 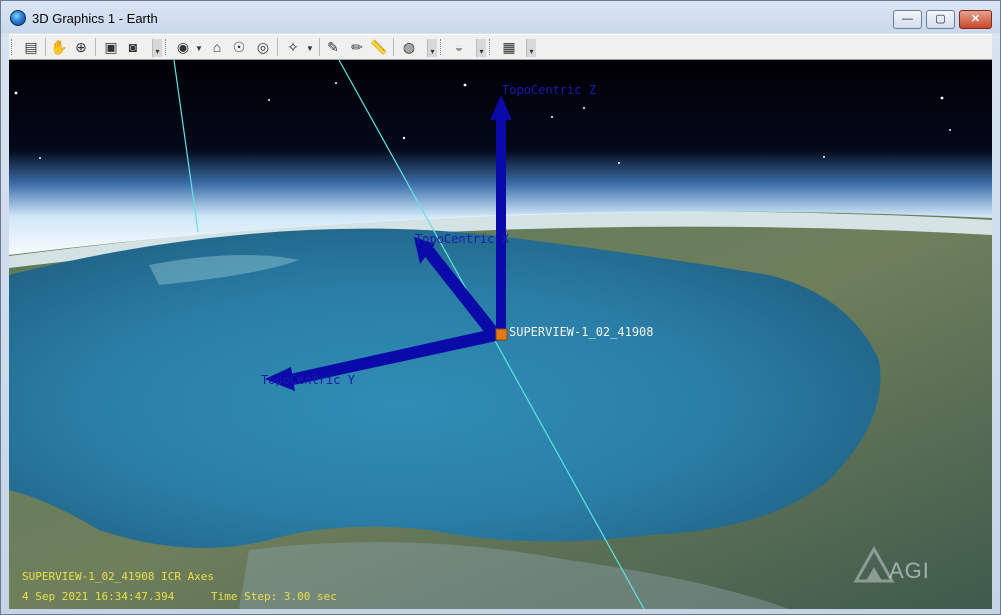 What do you see at coordinates (310, 47) in the screenshot?
I see `satellite-eye-dropdown-arrow: ▼` at bounding box center [310, 47].